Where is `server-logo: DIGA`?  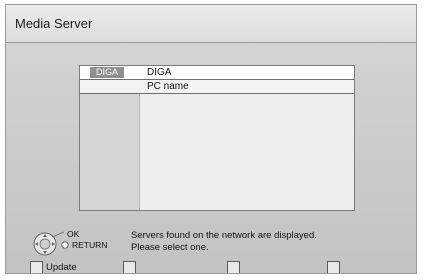 server-logo: DIGA is located at coordinates (107, 72).